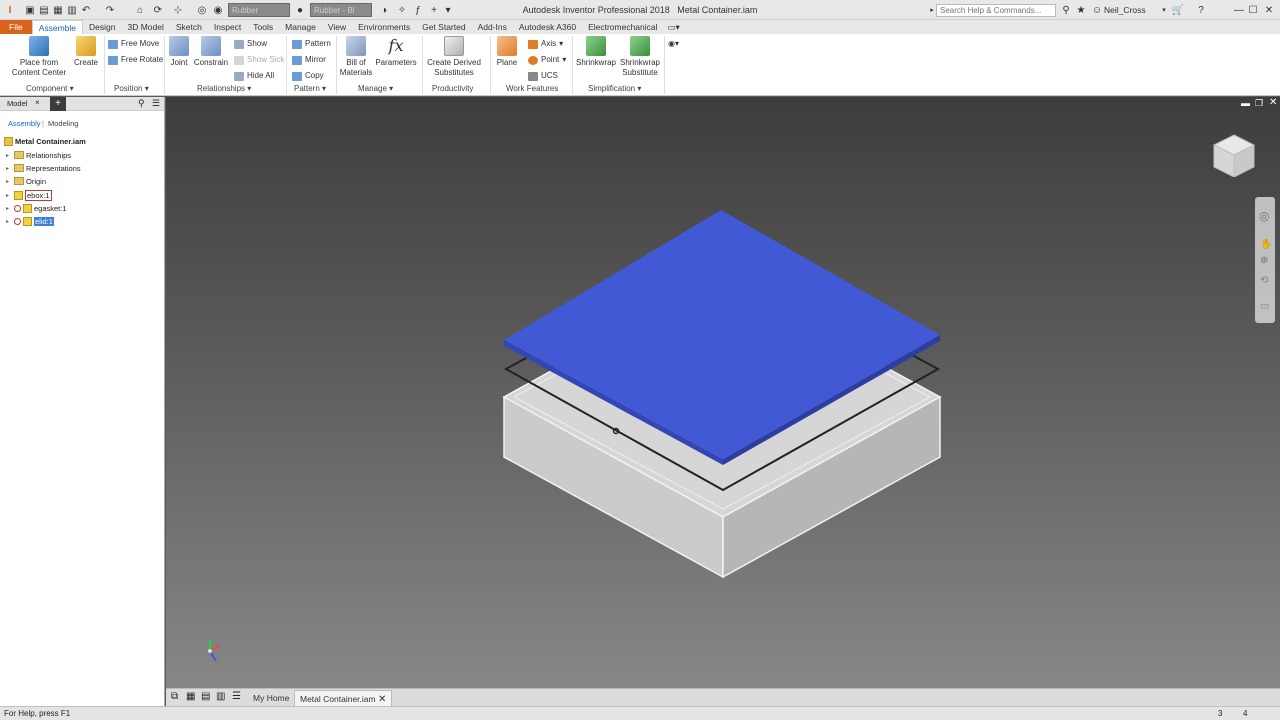 The height and width of the screenshot is (720, 1280). Describe the element at coordinates (26, 181) in the screenshot. I see `tree-item-origin: ▸ Origin` at that location.